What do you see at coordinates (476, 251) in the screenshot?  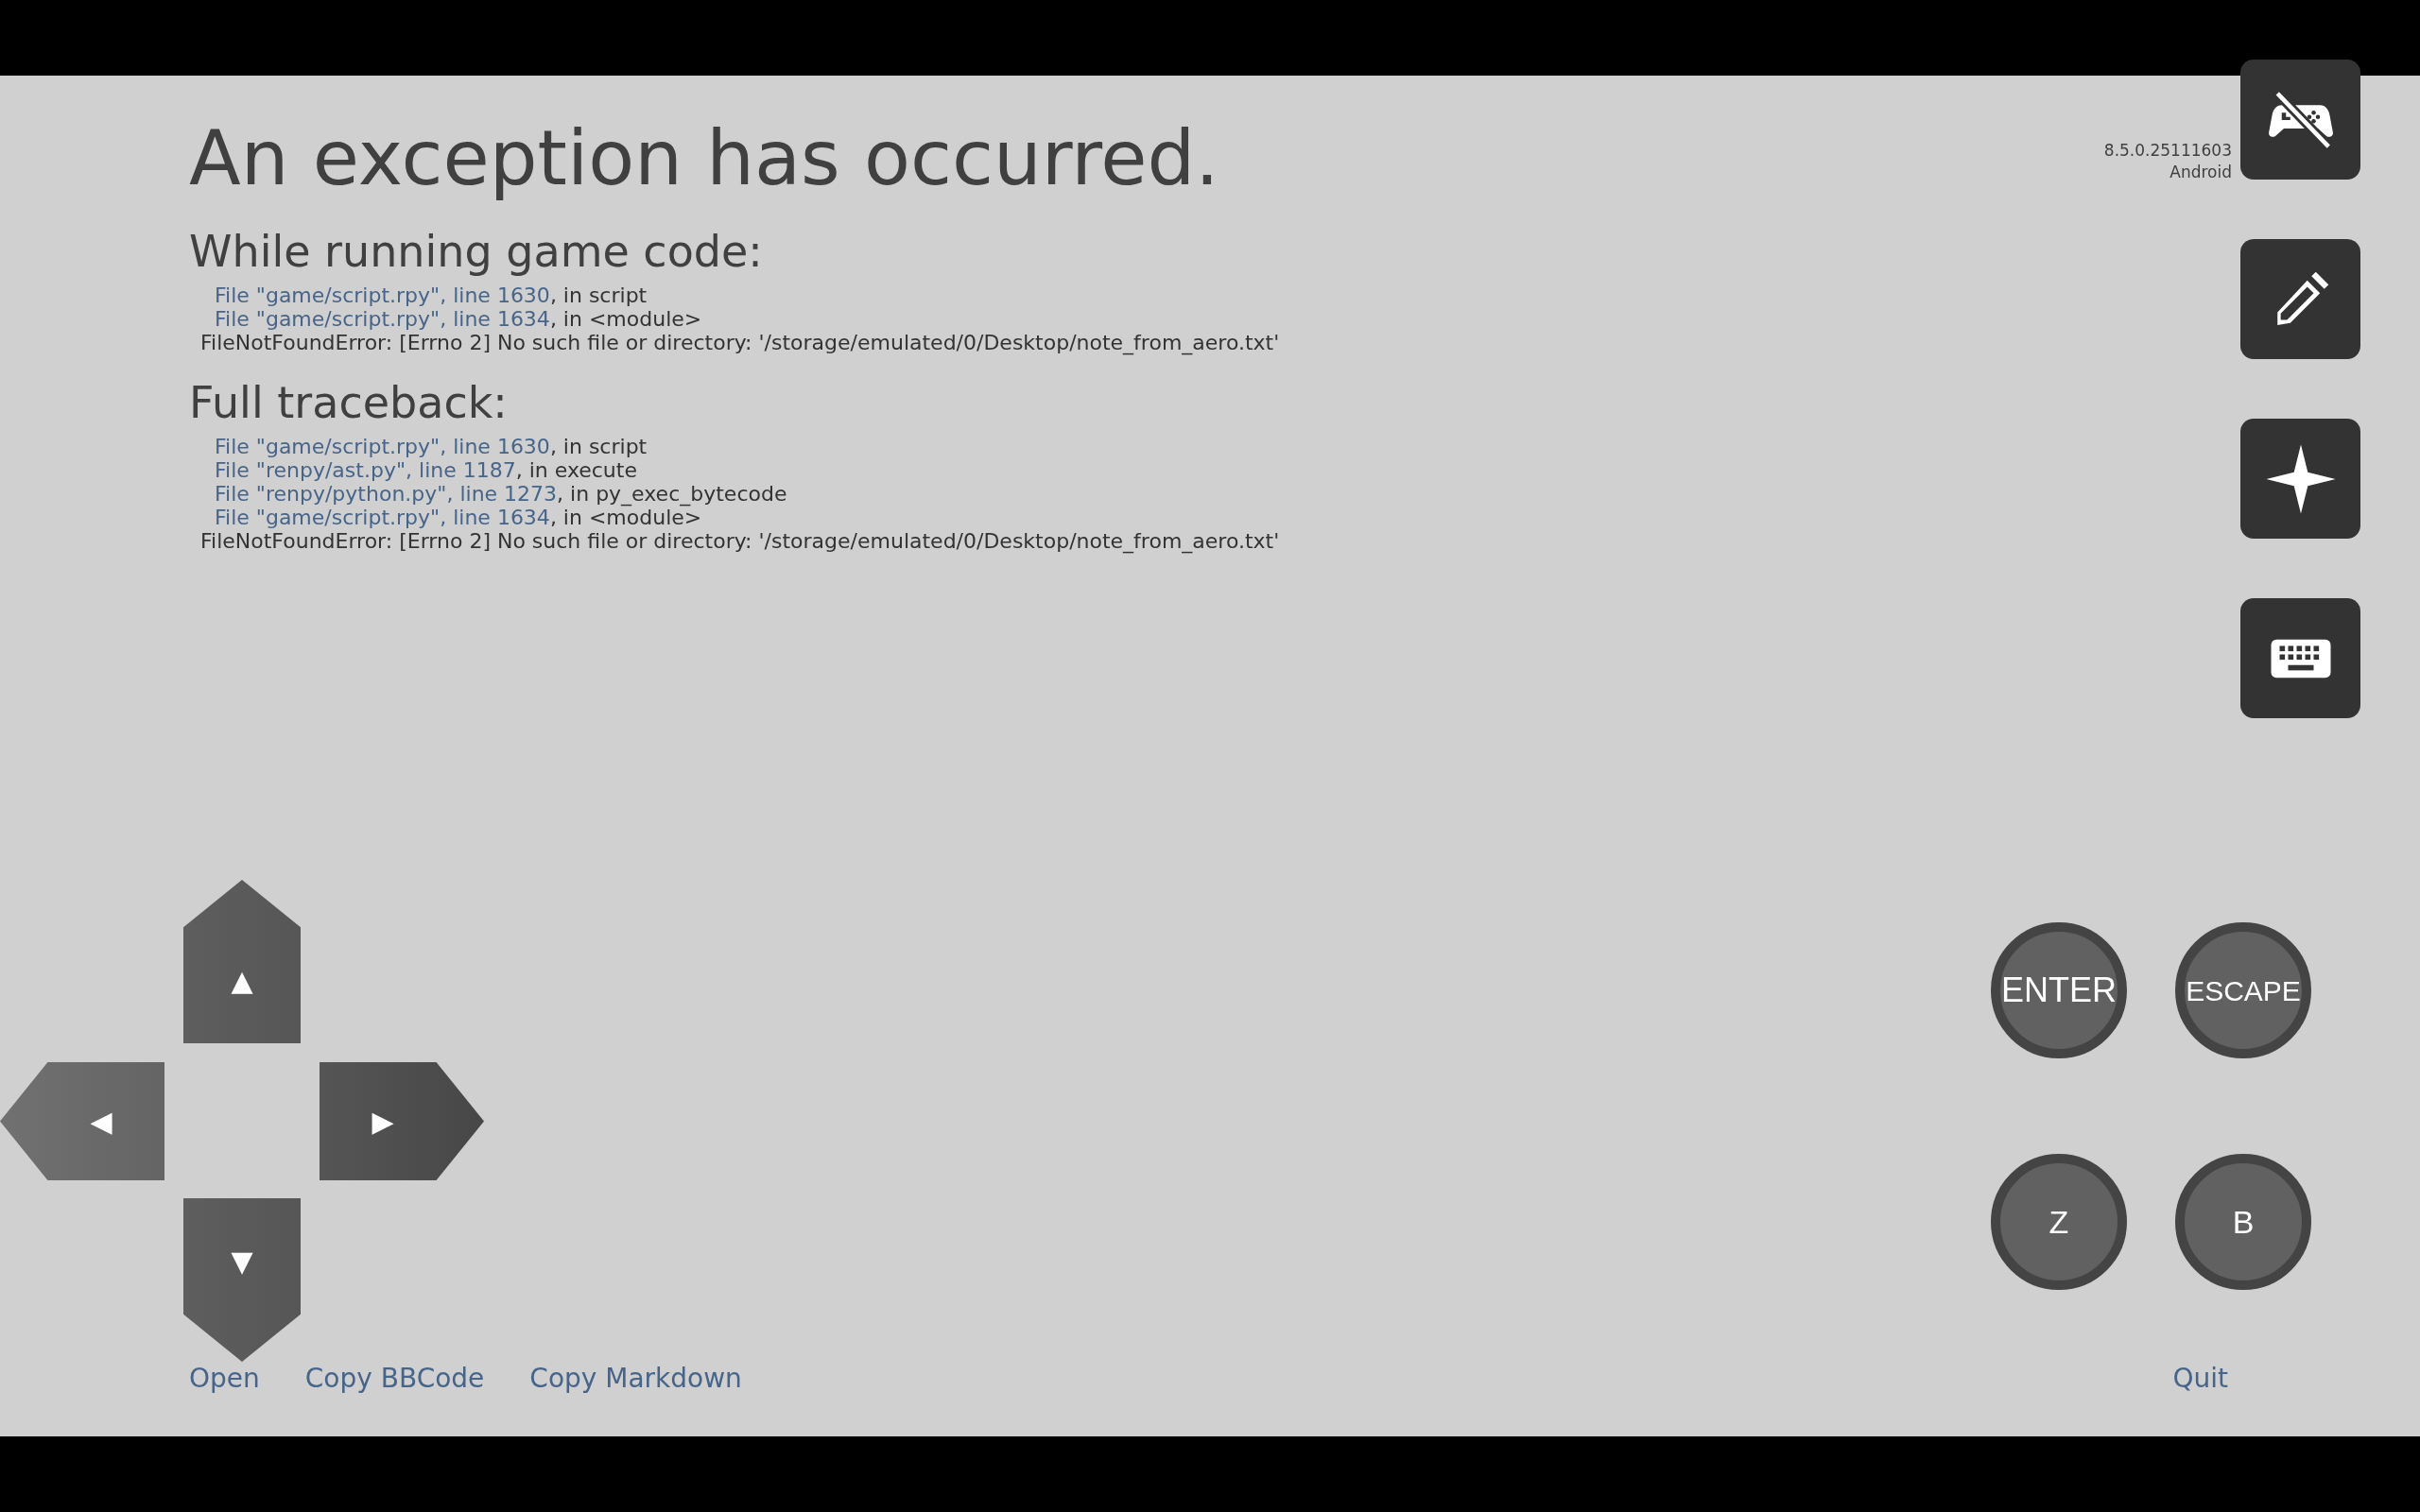 I see `section-heading: While running game code:` at bounding box center [476, 251].